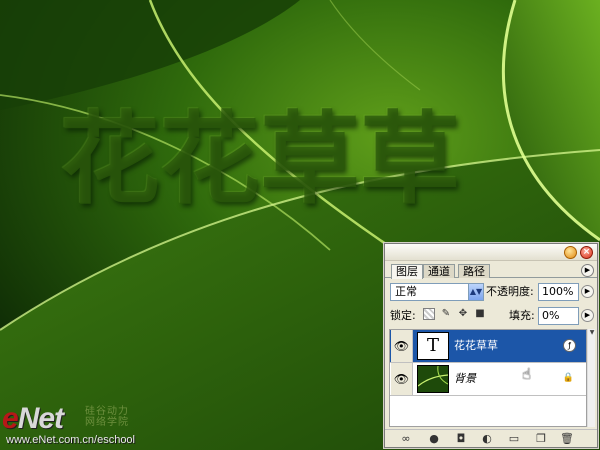 The height and width of the screenshot is (450, 600). What do you see at coordinates (407, 271) in the screenshot?
I see `tab-layers: 图层` at bounding box center [407, 271].